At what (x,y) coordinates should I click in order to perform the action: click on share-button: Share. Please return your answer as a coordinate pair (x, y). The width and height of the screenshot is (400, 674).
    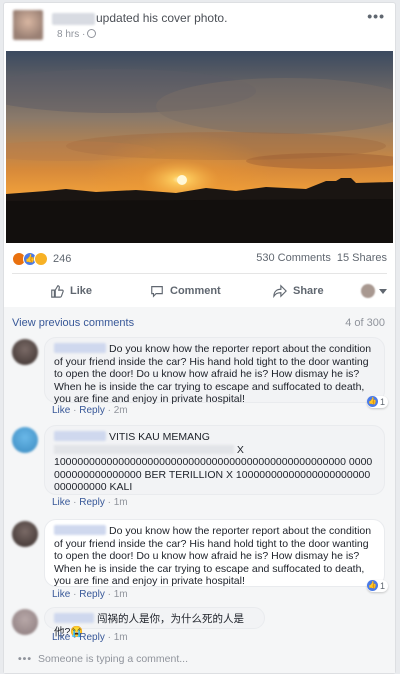
    Looking at the image, I should click on (298, 291).